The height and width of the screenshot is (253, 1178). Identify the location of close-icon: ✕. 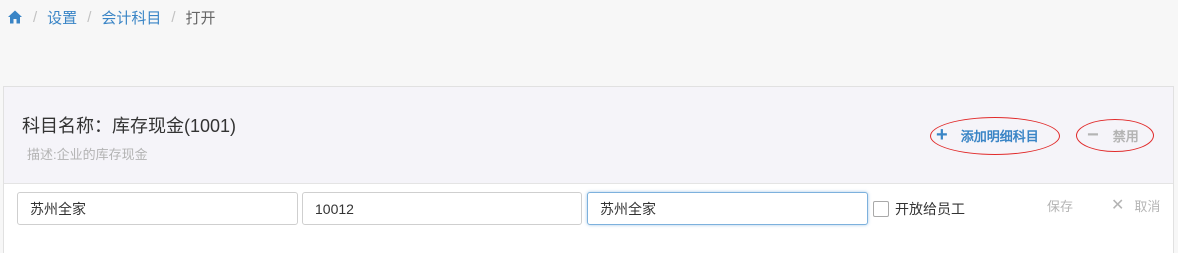
(1118, 205).